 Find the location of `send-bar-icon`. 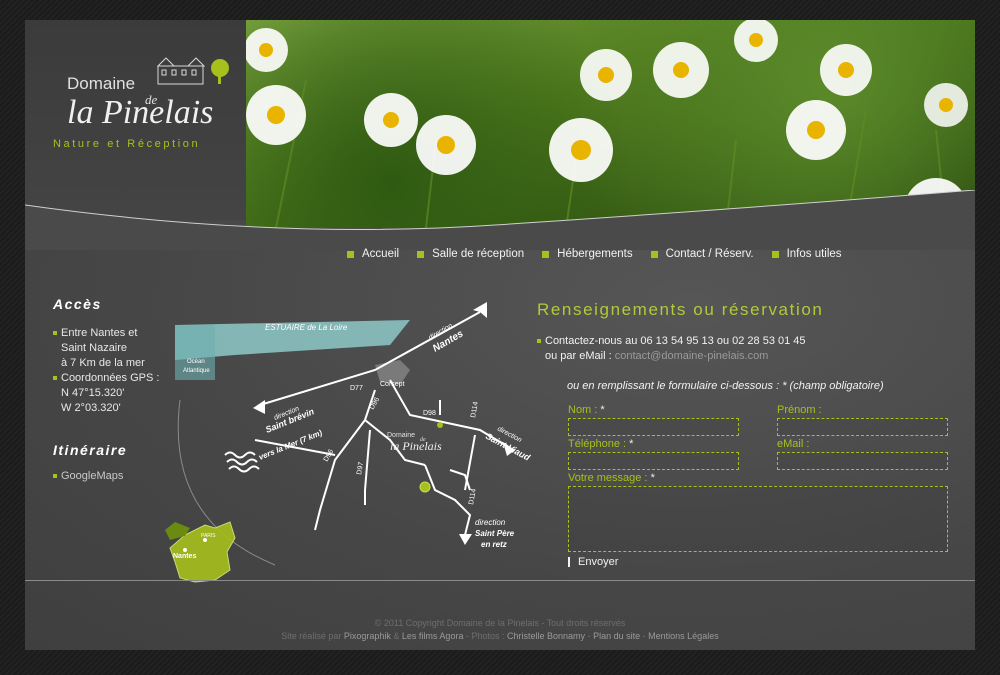

send-bar-icon is located at coordinates (569, 562).